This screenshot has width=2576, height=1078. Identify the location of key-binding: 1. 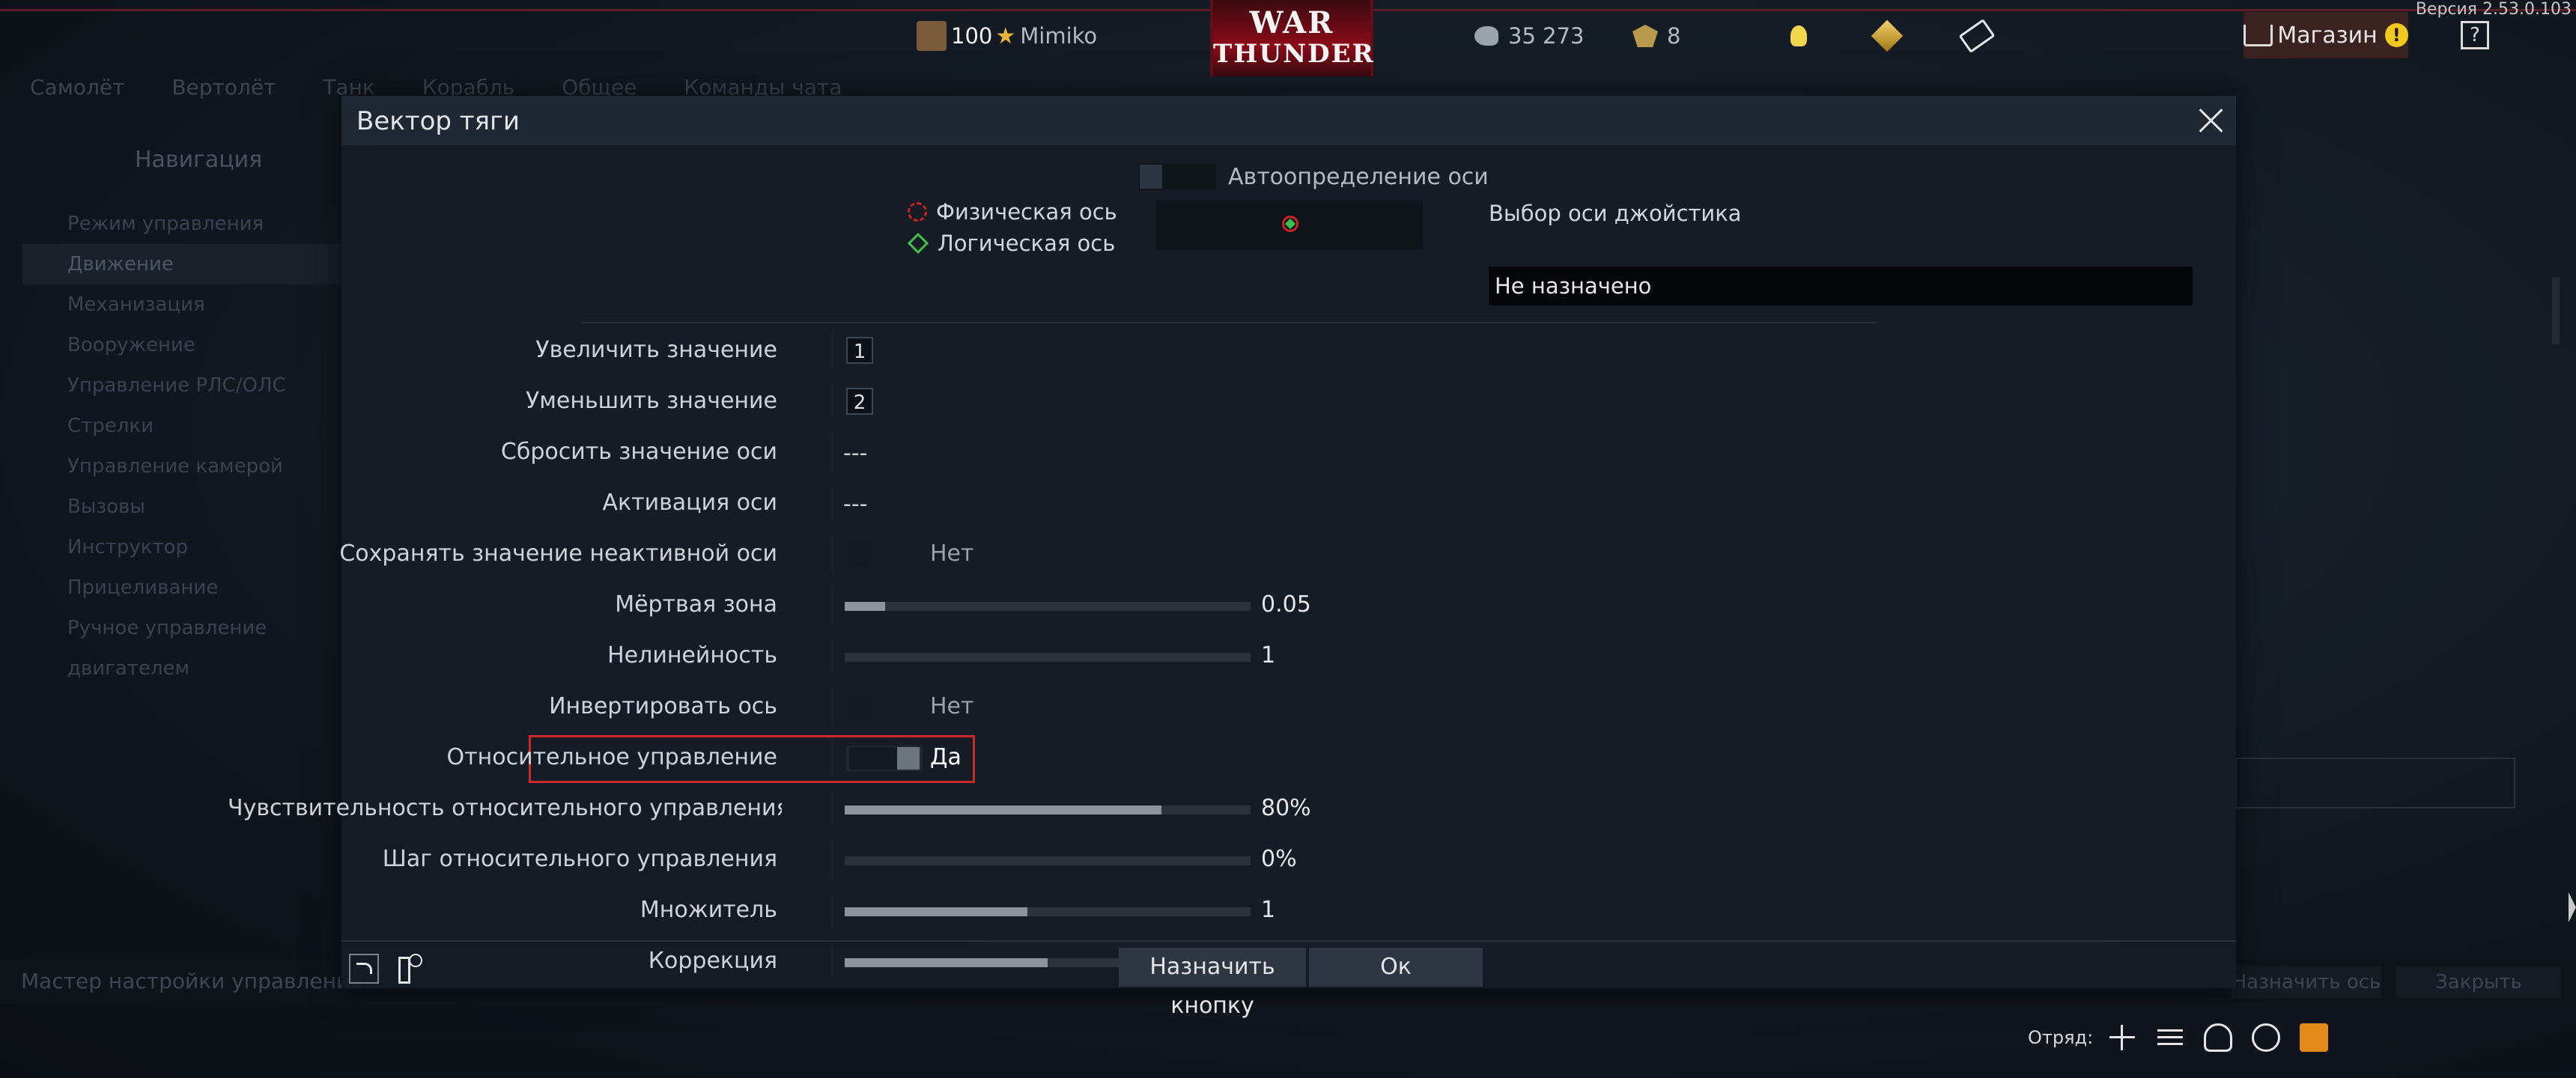
(859, 350).